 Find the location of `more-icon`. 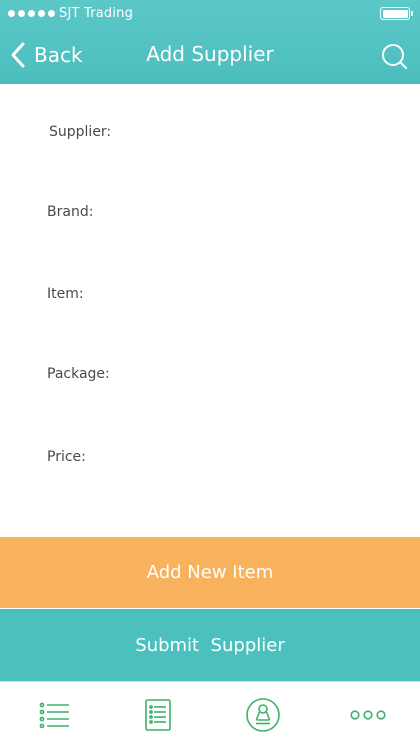

more-icon is located at coordinates (367, 714).